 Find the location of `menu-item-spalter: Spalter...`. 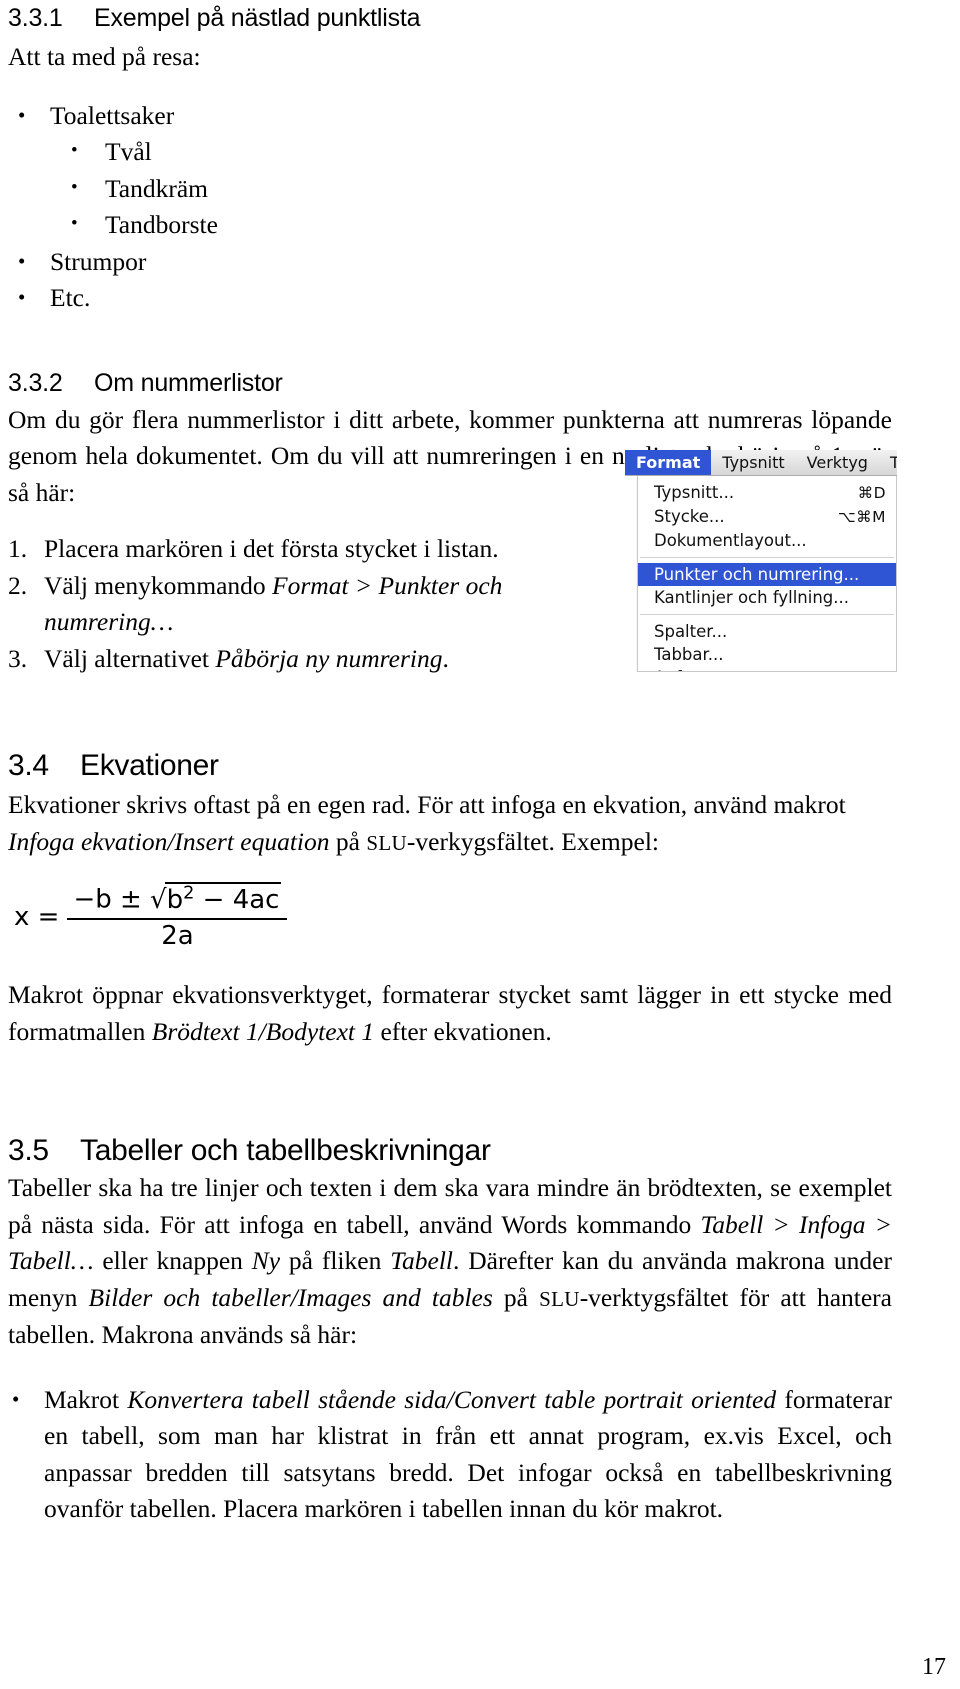

menu-item-spalter: Spalter... is located at coordinates (767, 631).